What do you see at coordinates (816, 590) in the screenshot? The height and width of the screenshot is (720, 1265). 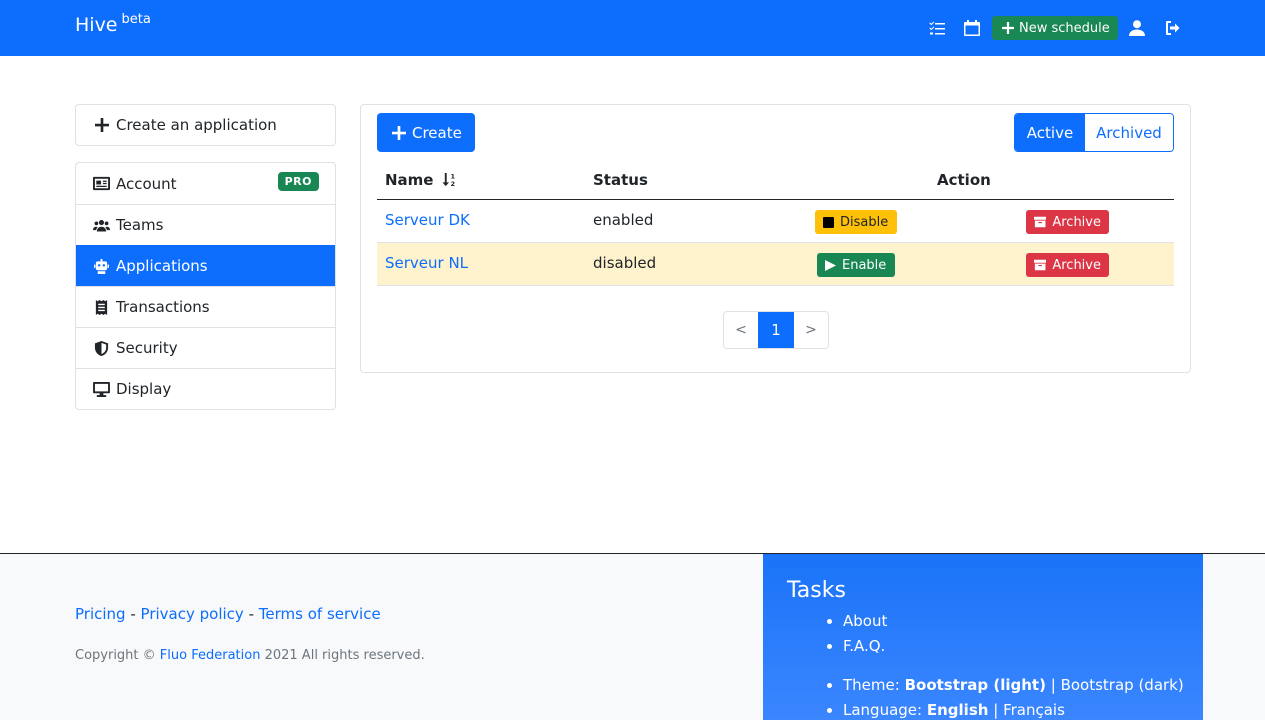 I see `tasks-title: Tasks` at bounding box center [816, 590].